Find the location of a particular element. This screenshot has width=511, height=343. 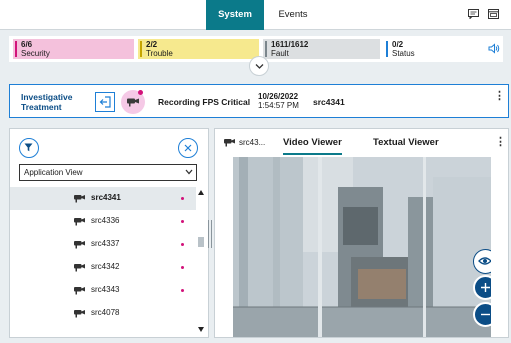

status-count: 0/2 is located at coordinates (398, 44).